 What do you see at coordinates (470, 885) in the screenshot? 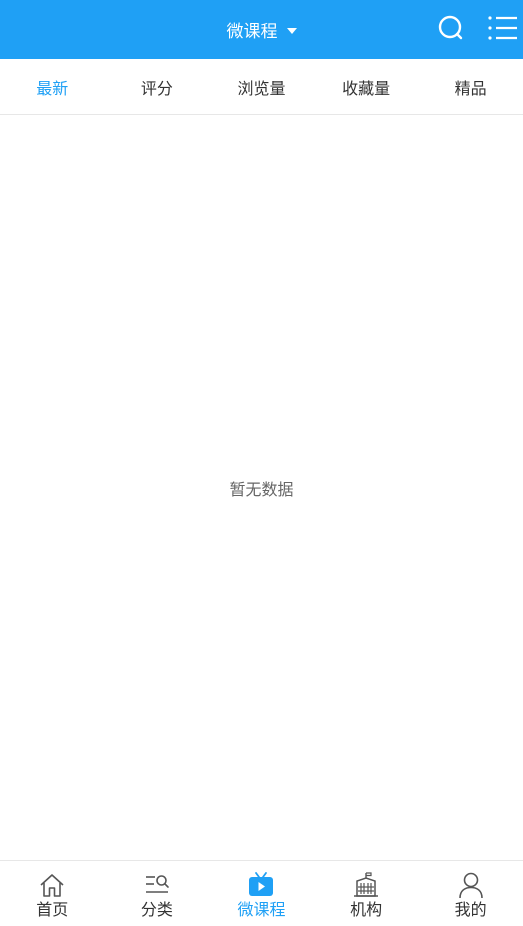
I see `user-icon` at bounding box center [470, 885].